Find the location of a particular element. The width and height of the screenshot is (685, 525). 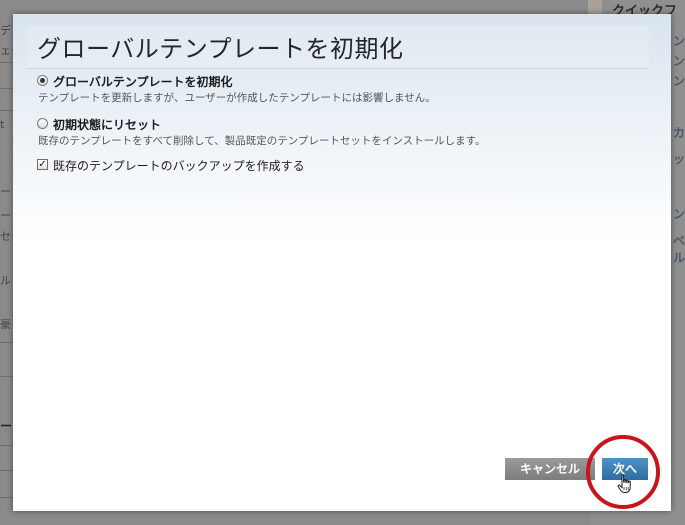

option-label: グローバルテンプレートを初期化 is located at coordinates (143, 81).